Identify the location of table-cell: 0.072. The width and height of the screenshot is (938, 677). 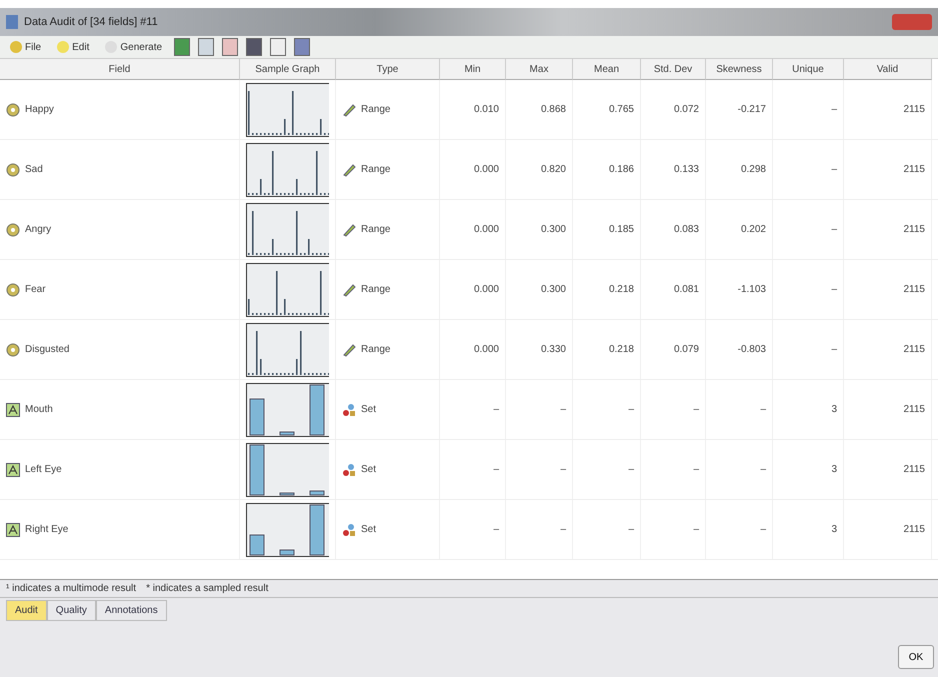
(686, 109).